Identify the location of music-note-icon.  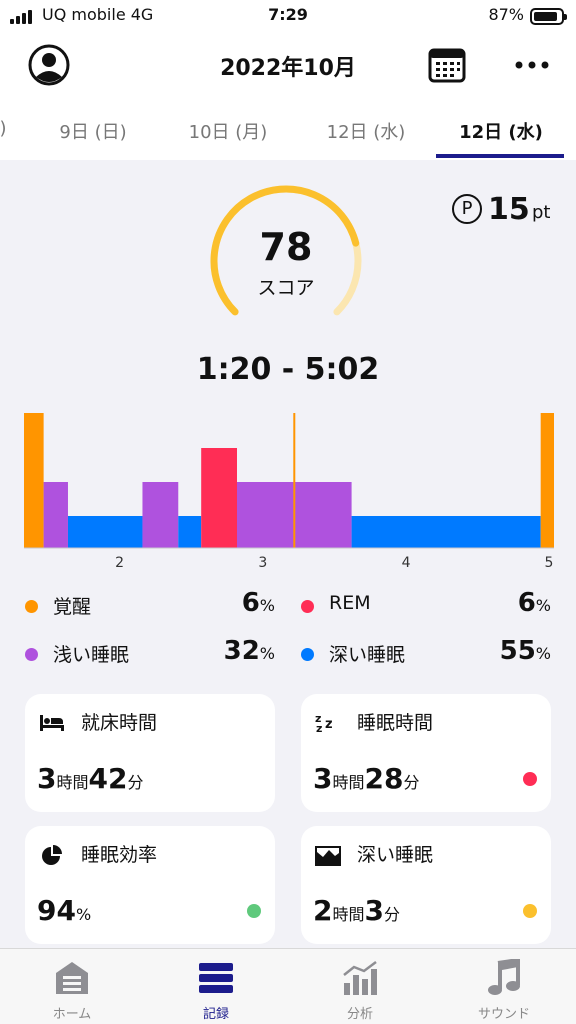
(504, 977).